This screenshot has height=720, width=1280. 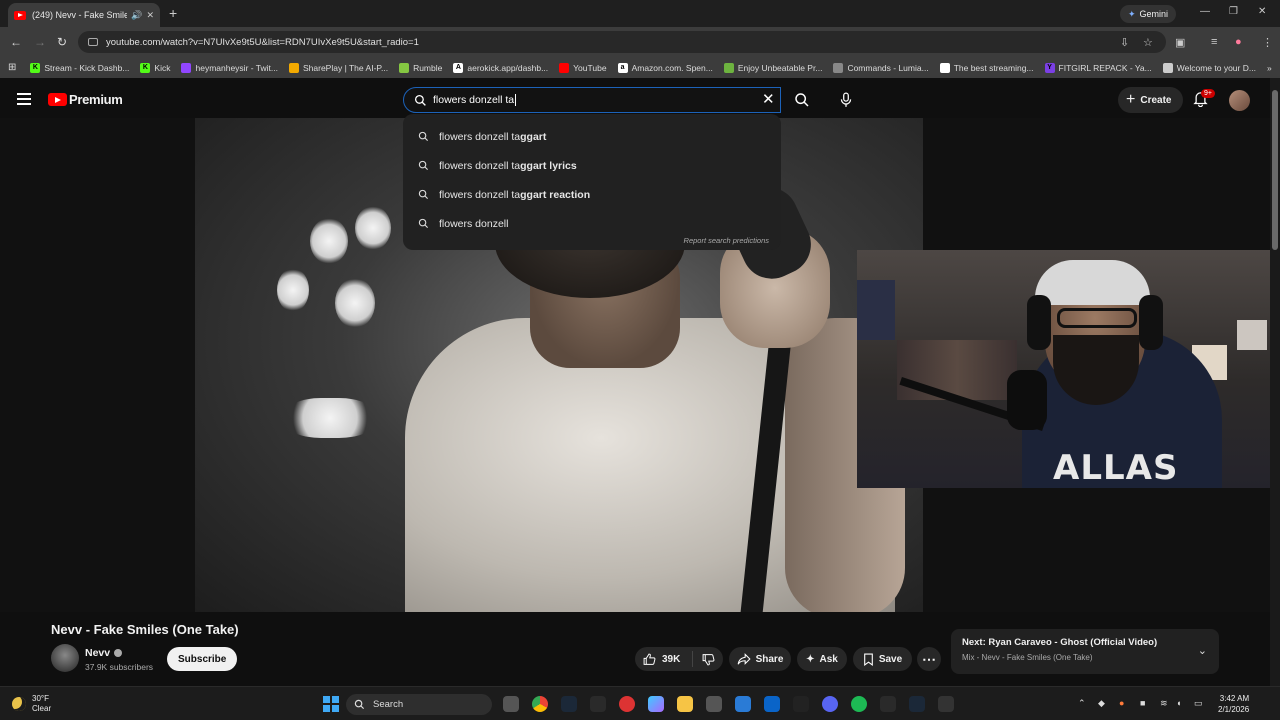 I want to click on more-icon: ⋯, so click(x=929, y=658).